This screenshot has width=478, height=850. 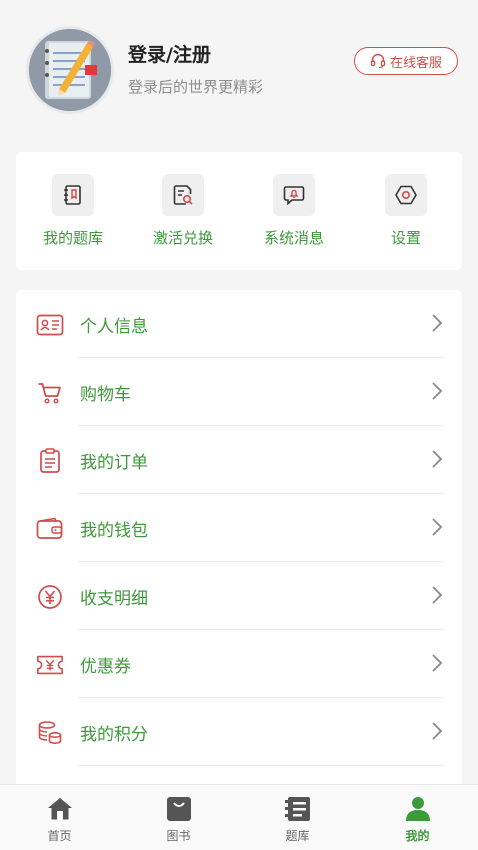 I want to click on menu-item-label: 我的订单, so click(x=114, y=463).